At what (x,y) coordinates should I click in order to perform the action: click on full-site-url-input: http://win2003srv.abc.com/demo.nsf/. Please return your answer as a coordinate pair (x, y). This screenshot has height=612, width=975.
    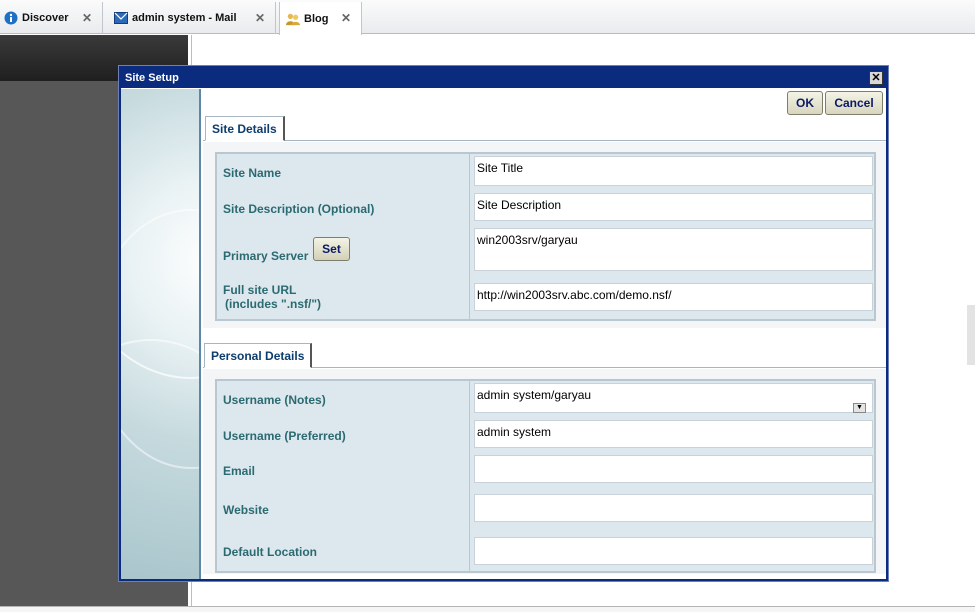
    Looking at the image, I should click on (673, 297).